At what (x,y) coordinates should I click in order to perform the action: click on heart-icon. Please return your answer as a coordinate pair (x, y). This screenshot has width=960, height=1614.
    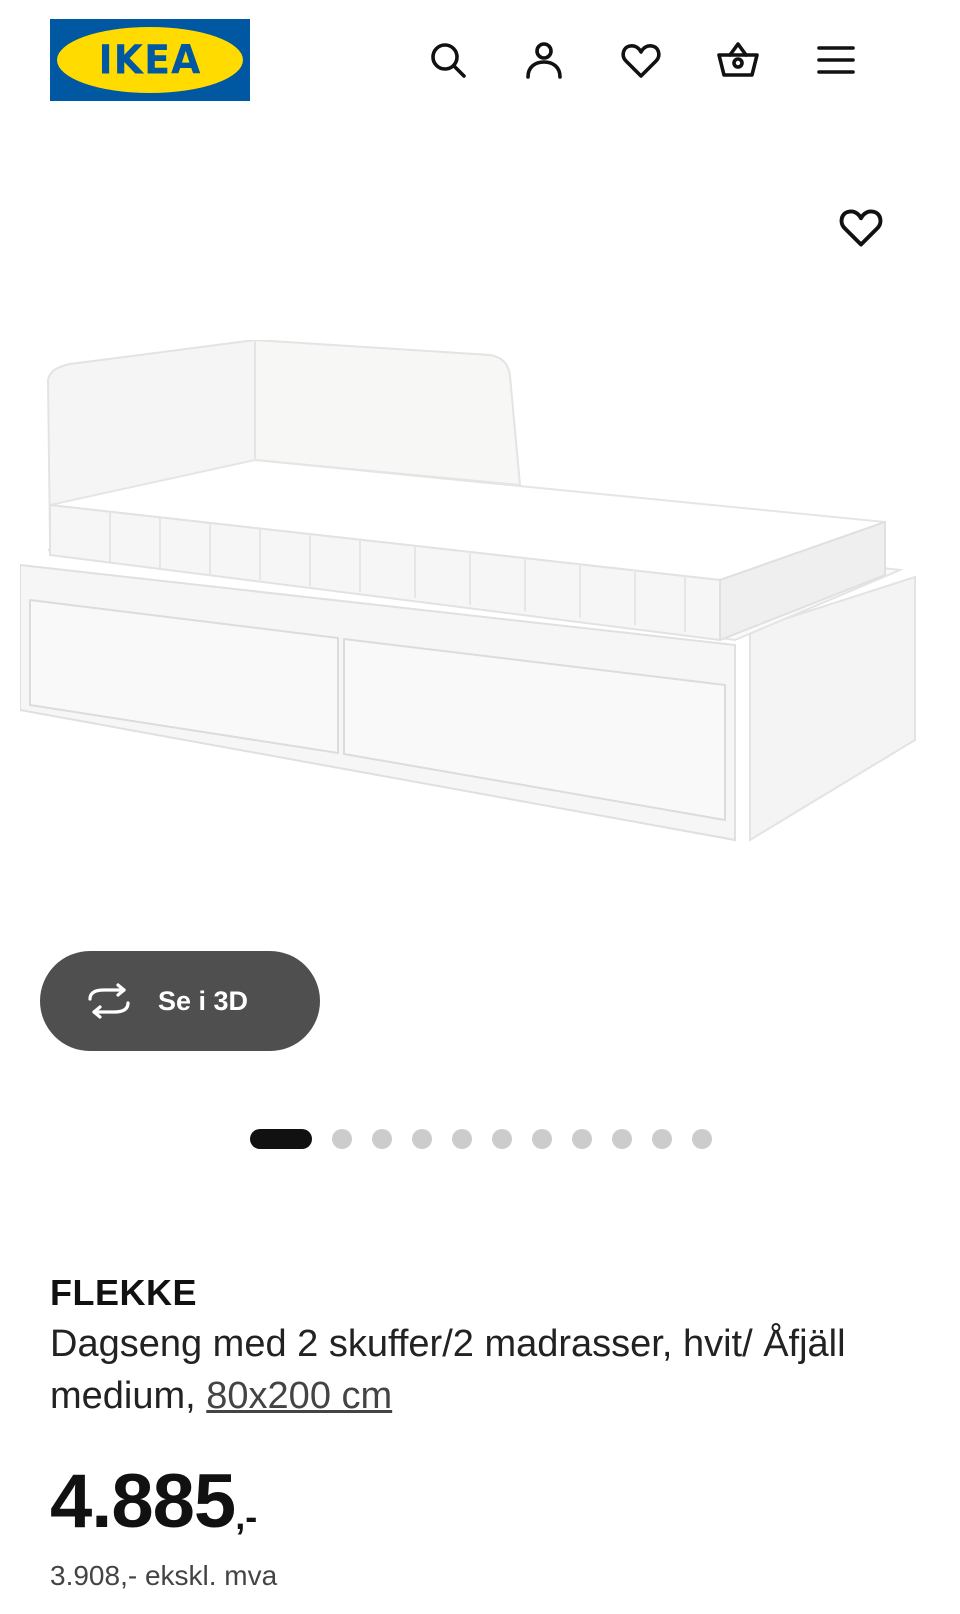
    Looking at the image, I should click on (861, 228).